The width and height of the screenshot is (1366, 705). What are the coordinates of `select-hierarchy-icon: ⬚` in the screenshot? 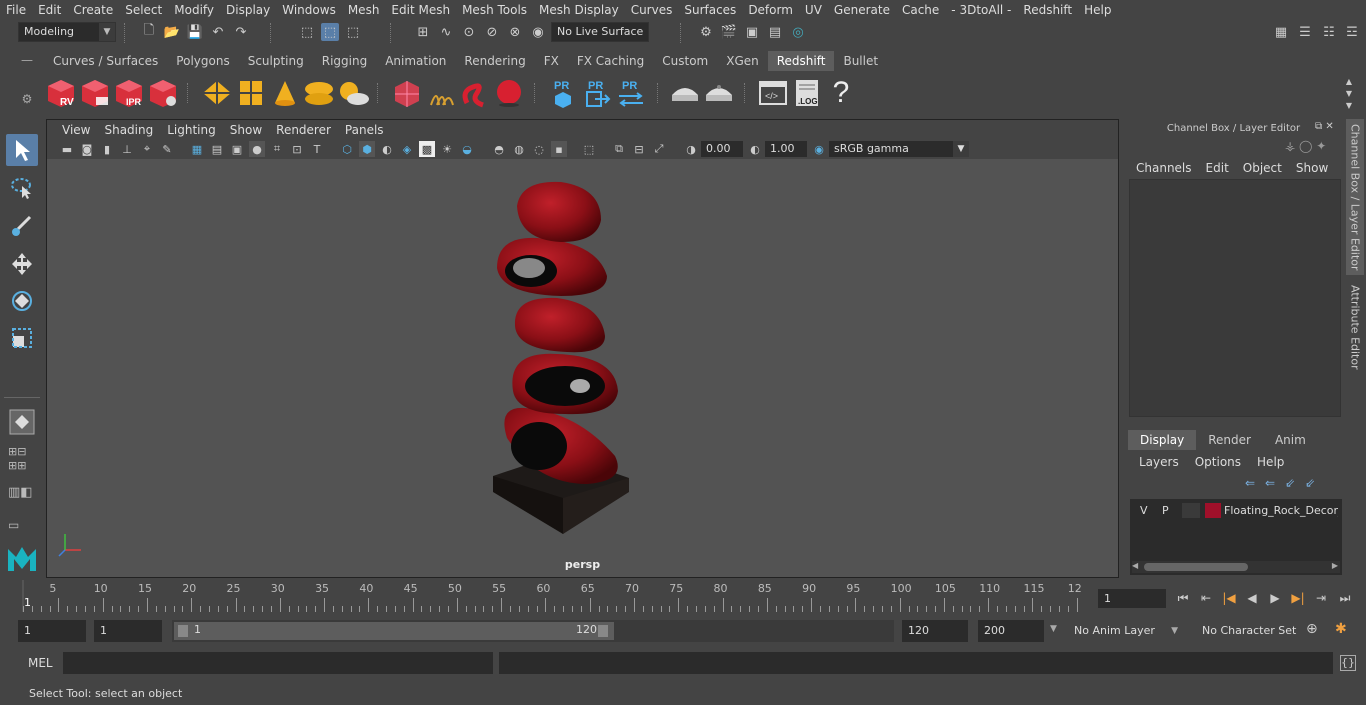 It's located at (307, 32).